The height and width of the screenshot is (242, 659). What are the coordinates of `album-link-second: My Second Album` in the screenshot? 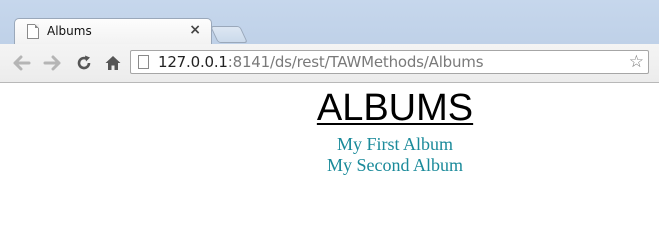 It's located at (329, 165).